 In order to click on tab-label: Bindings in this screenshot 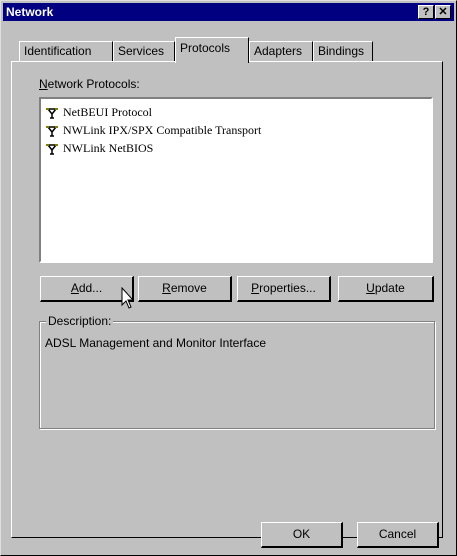, I will do `click(341, 51)`.